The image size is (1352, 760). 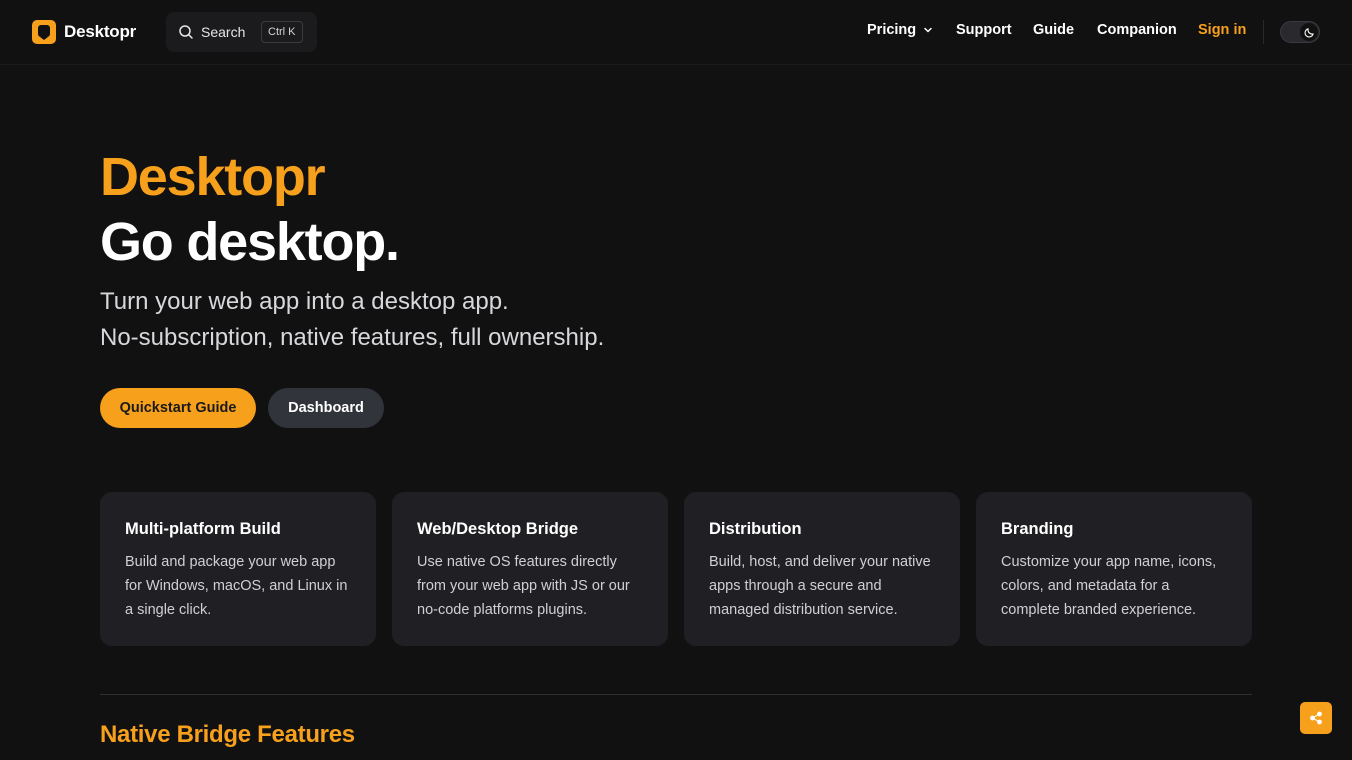 I want to click on home-logo-link: Desktopr, so click(x=84, y=32).